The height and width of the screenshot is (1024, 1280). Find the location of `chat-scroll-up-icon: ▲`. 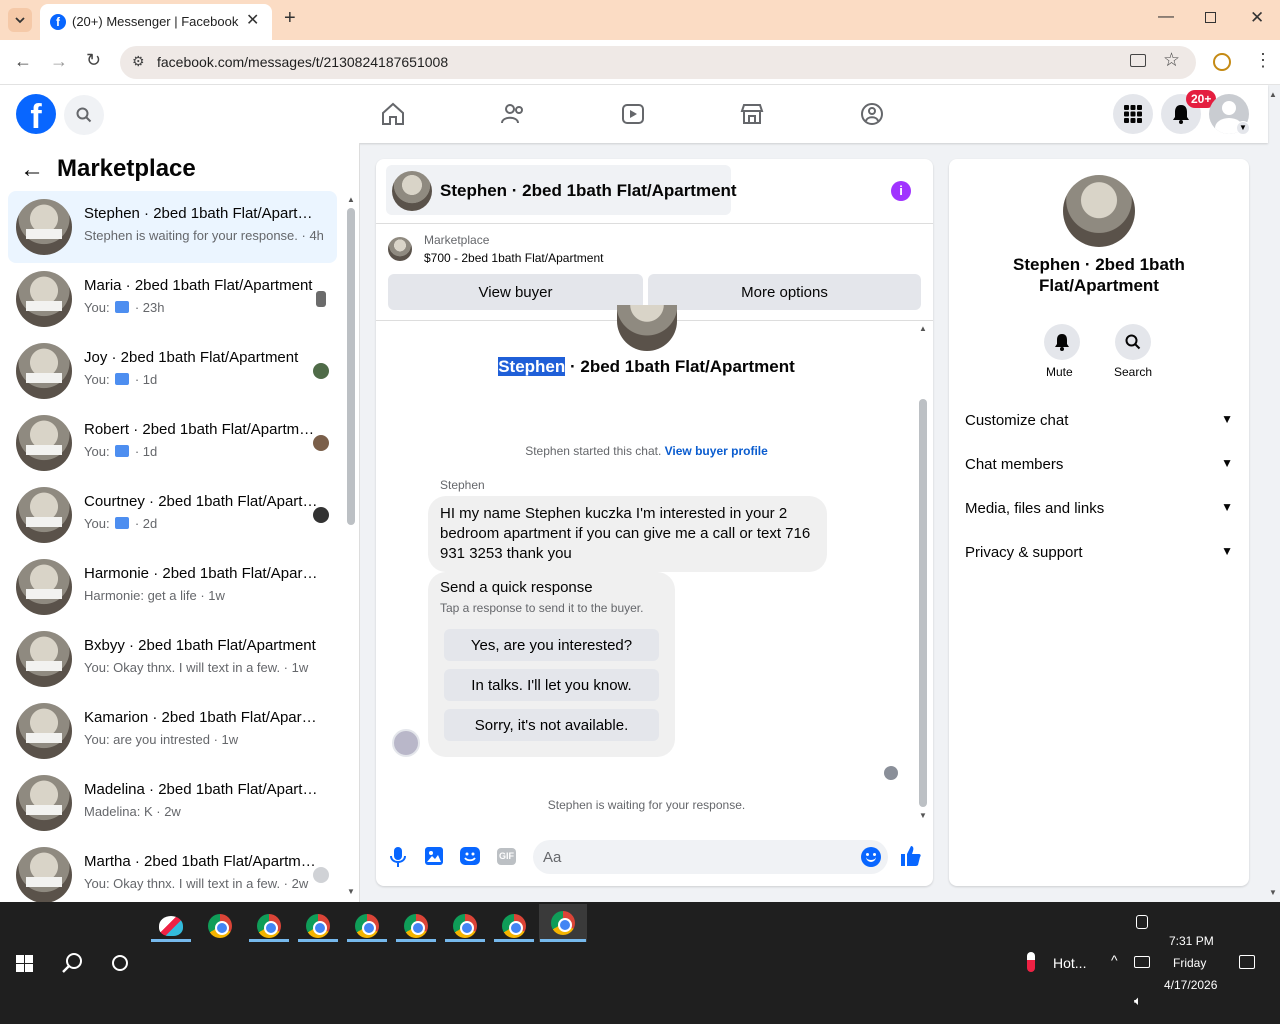

chat-scroll-up-icon: ▲ is located at coordinates (923, 328).